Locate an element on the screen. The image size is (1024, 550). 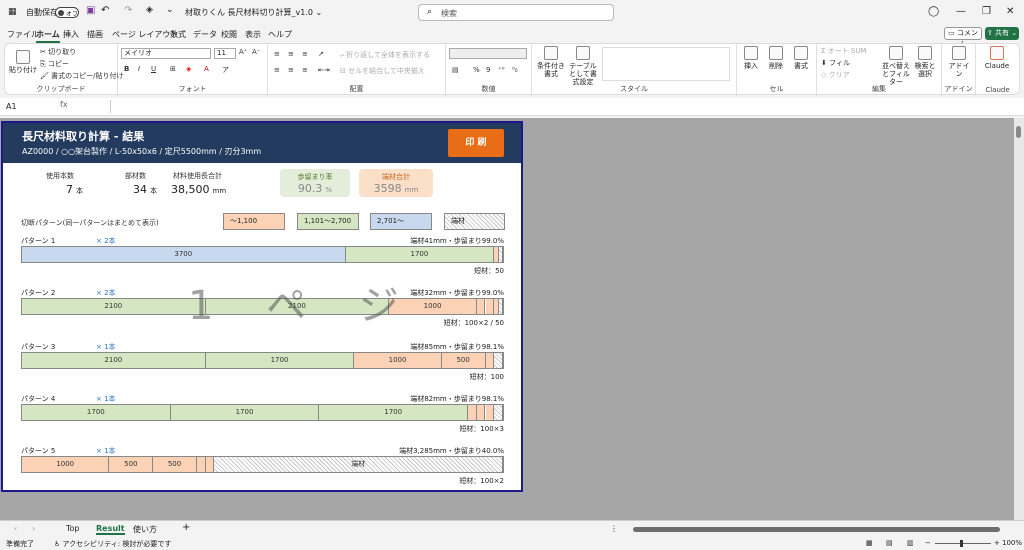
search-box: ⌕ 検索 is located at coordinates (516, 12).